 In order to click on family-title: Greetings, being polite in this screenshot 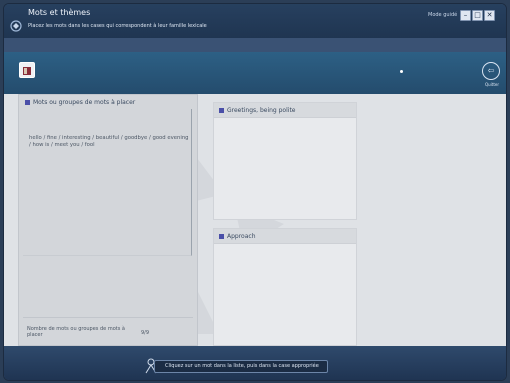, I will do `click(257, 110)`.